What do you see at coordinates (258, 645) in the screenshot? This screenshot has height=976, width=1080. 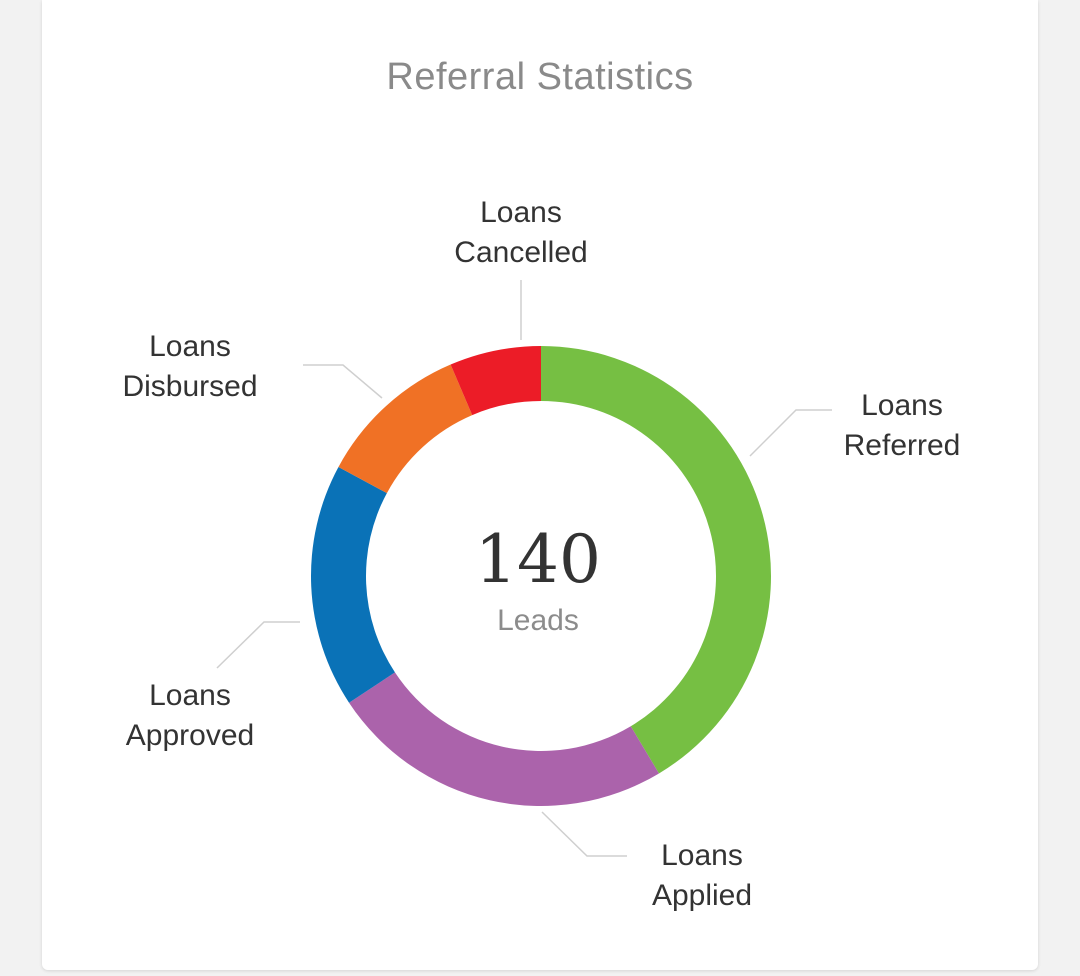 I see `leader-line-loans-approved` at bounding box center [258, 645].